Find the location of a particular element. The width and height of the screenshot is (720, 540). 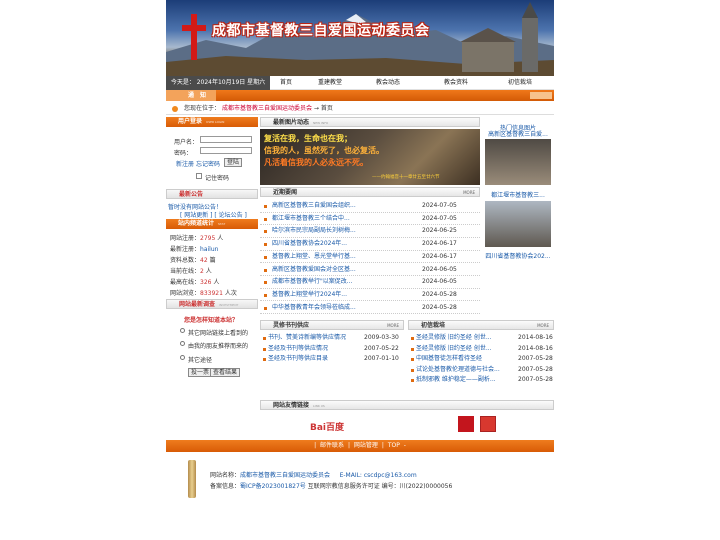

news-row: 高新区基督教爱国会对全区基... 2024-06-05 is located at coordinates (370, 270).